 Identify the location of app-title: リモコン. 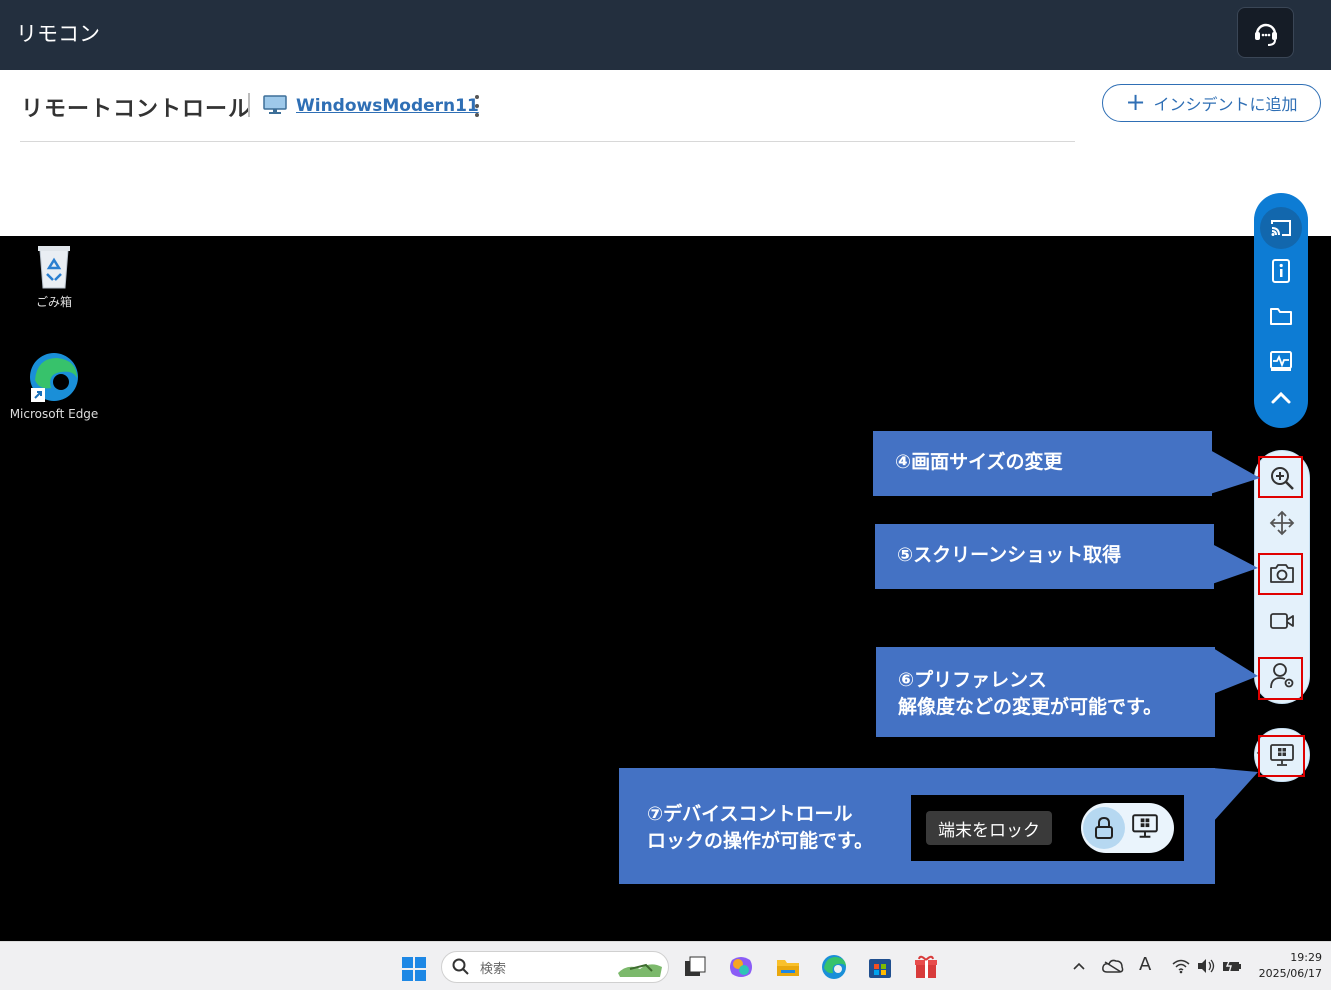
(58, 34).